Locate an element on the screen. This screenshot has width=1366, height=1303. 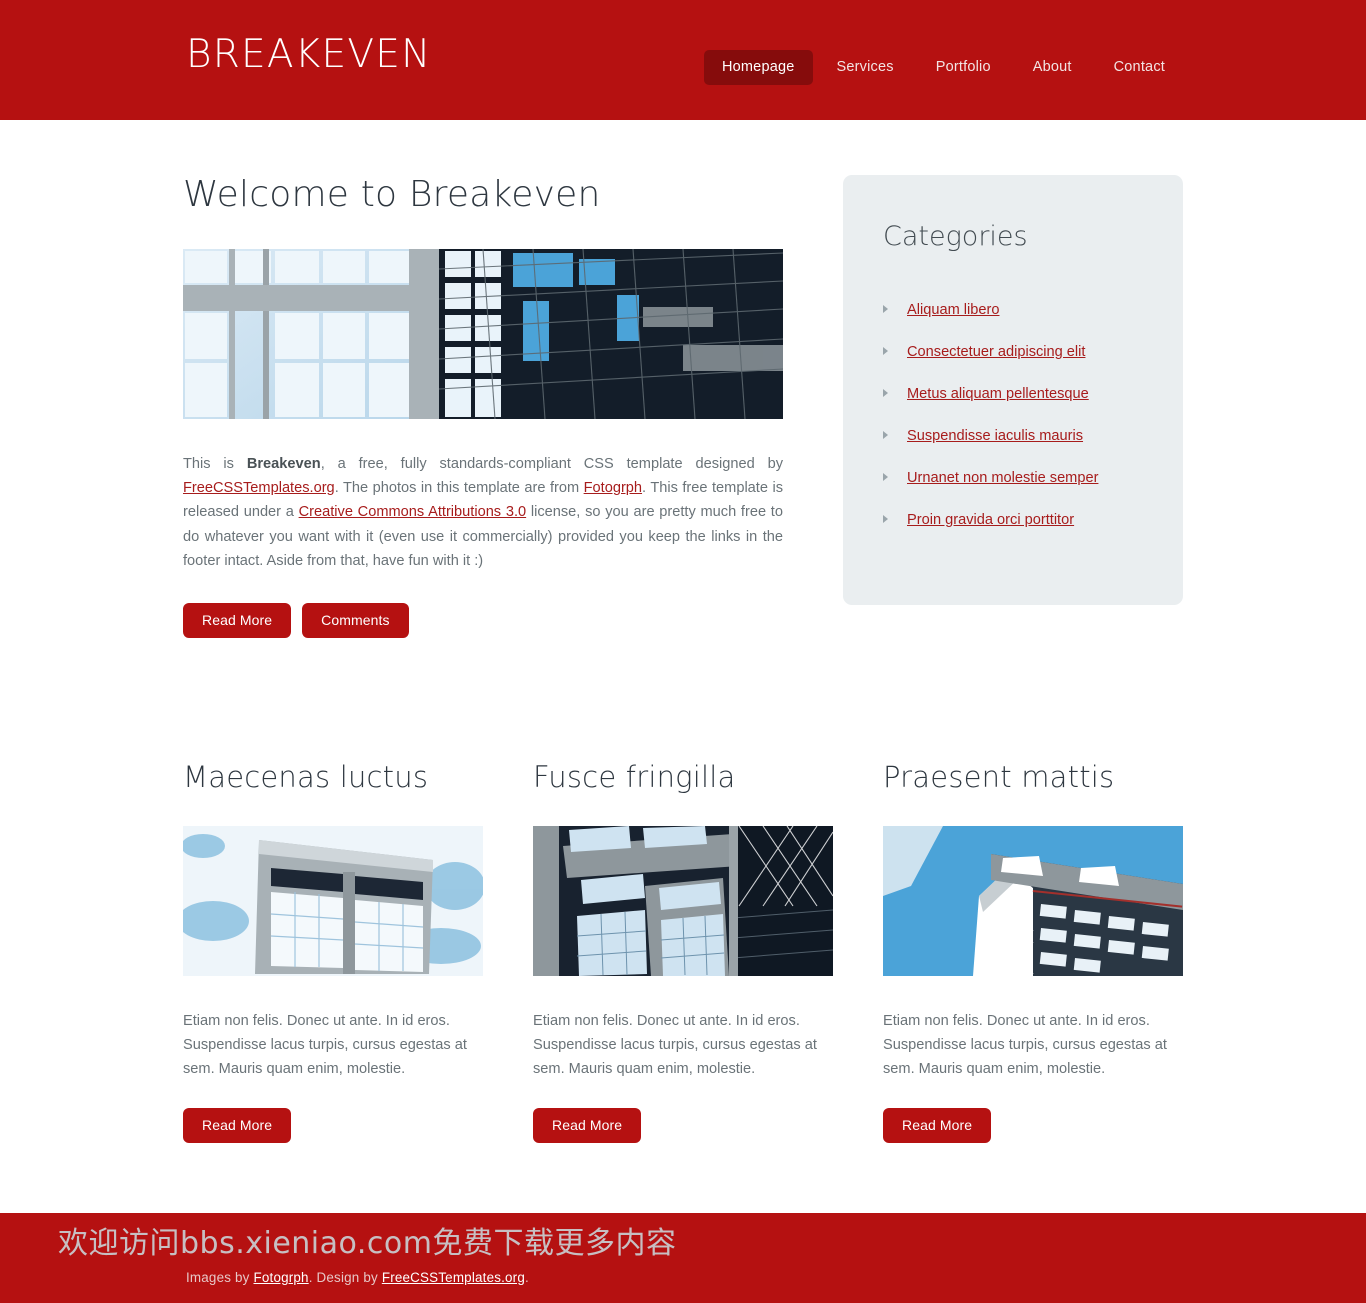
column-read-more-button-2: Read More is located at coordinates (937, 1125).